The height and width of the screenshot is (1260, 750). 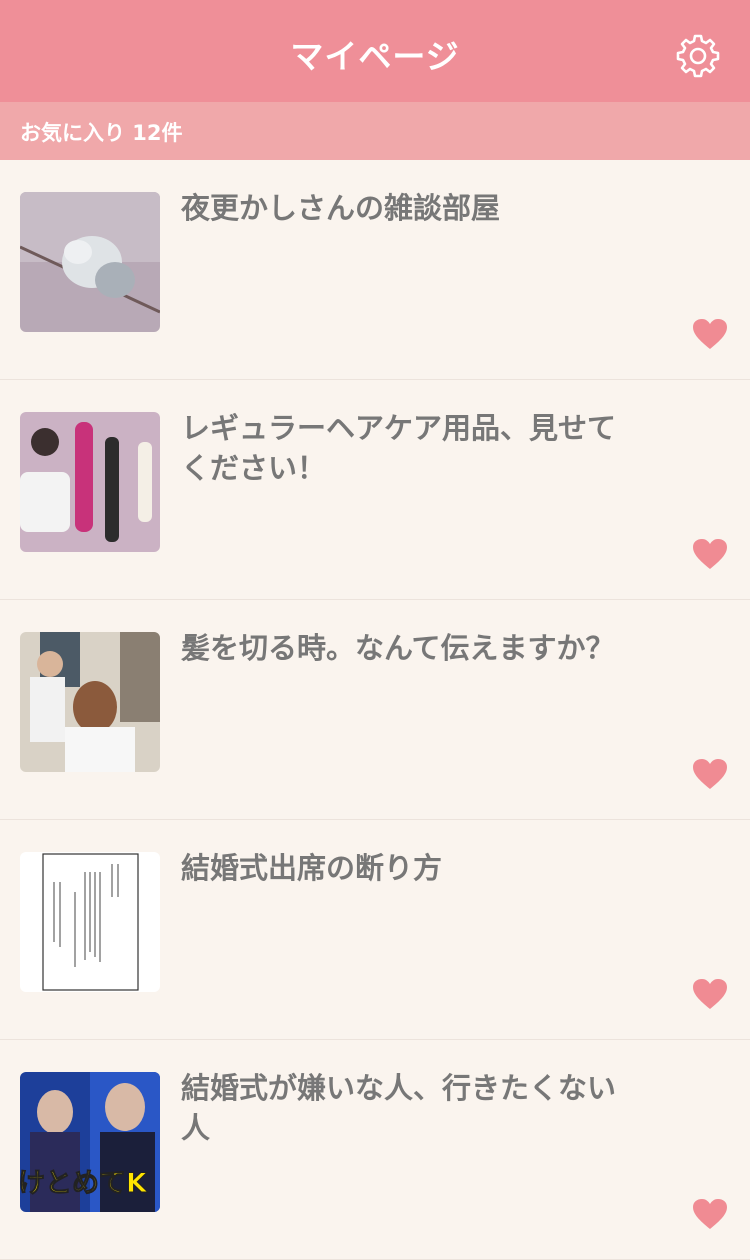 What do you see at coordinates (90, 262) in the screenshot?
I see `thumbnail-birds` at bounding box center [90, 262].